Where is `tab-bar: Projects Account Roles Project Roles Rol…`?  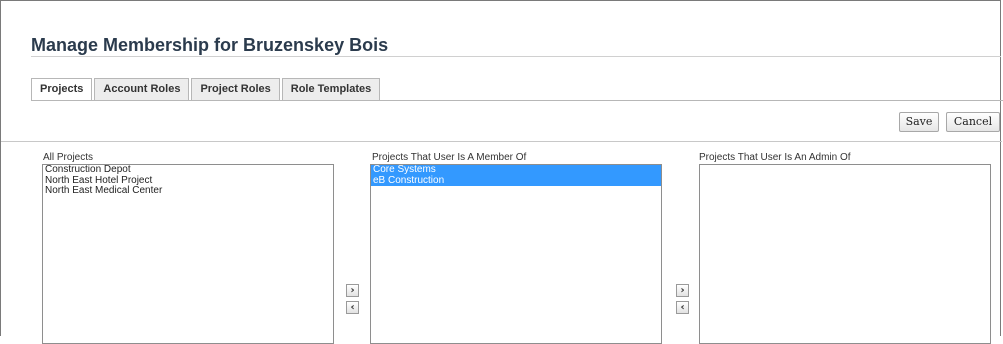 tab-bar: Projects Account Roles Project Roles Rol… is located at coordinates (206, 89).